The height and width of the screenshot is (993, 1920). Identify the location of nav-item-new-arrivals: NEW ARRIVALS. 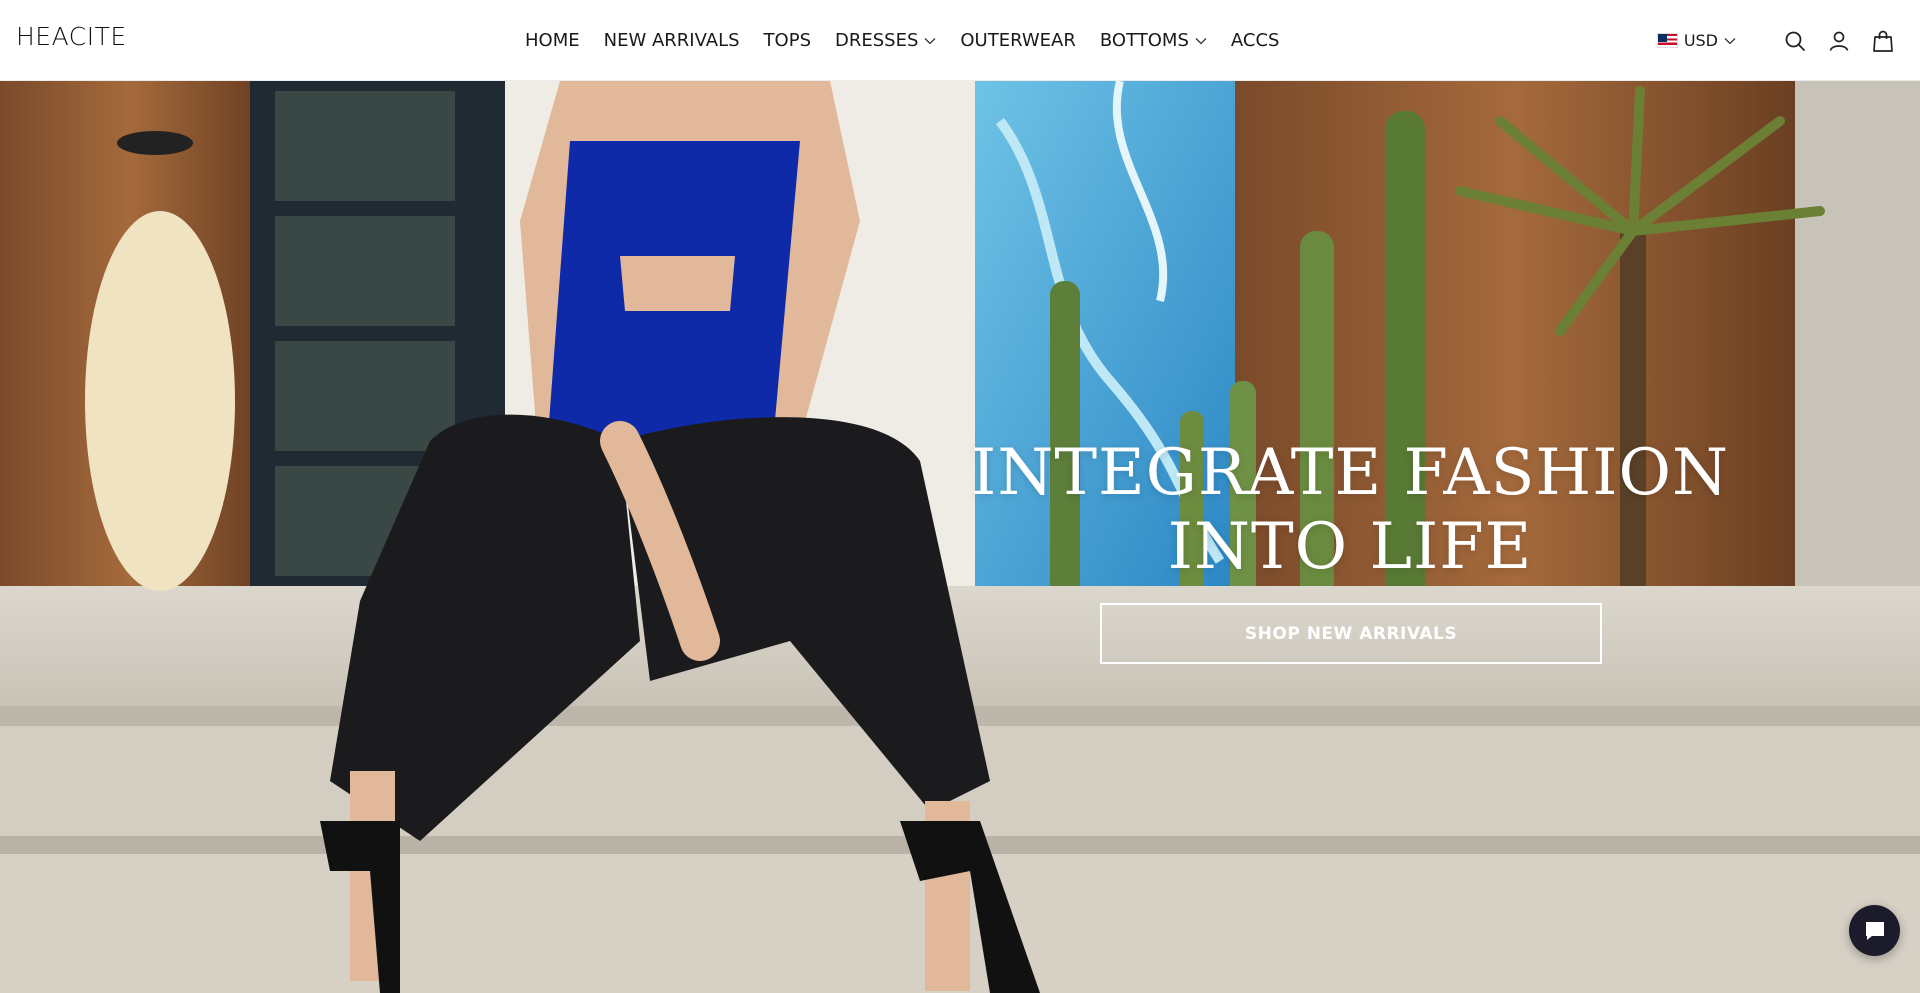
(672, 40).